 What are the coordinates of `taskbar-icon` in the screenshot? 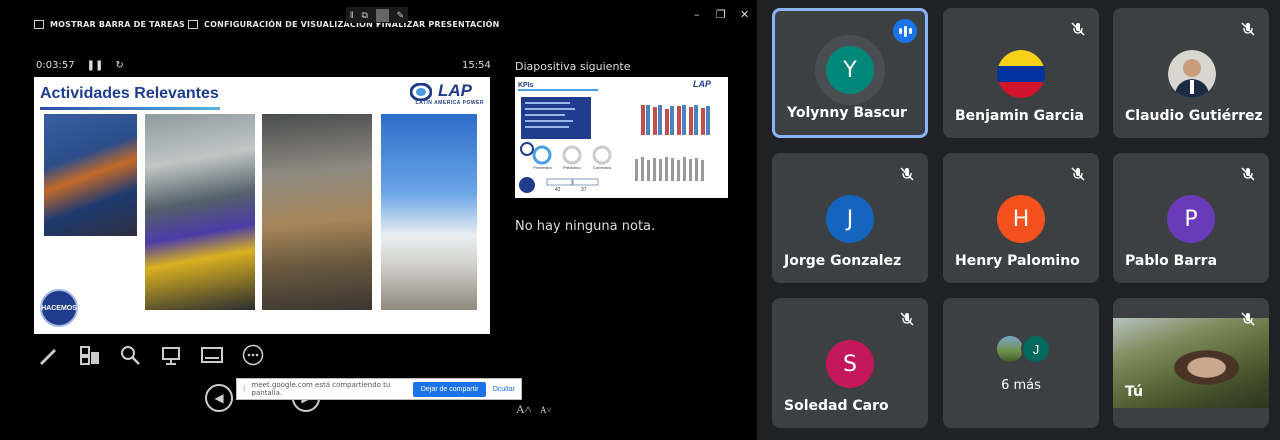 It's located at (39, 24).